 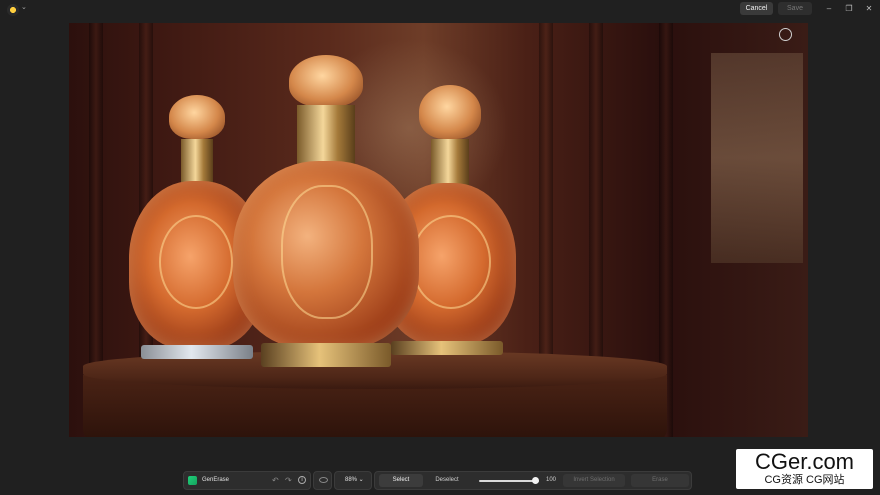 I want to click on perfume-bottle-center, so click(x=326, y=214).